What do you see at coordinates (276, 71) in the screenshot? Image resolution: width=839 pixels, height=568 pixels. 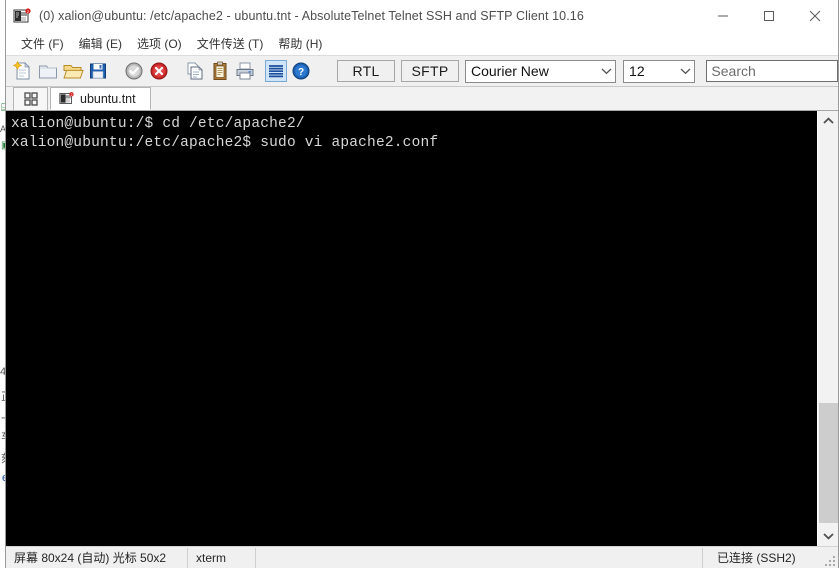 I see `log-session-icon` at bounding box center [276, 71].